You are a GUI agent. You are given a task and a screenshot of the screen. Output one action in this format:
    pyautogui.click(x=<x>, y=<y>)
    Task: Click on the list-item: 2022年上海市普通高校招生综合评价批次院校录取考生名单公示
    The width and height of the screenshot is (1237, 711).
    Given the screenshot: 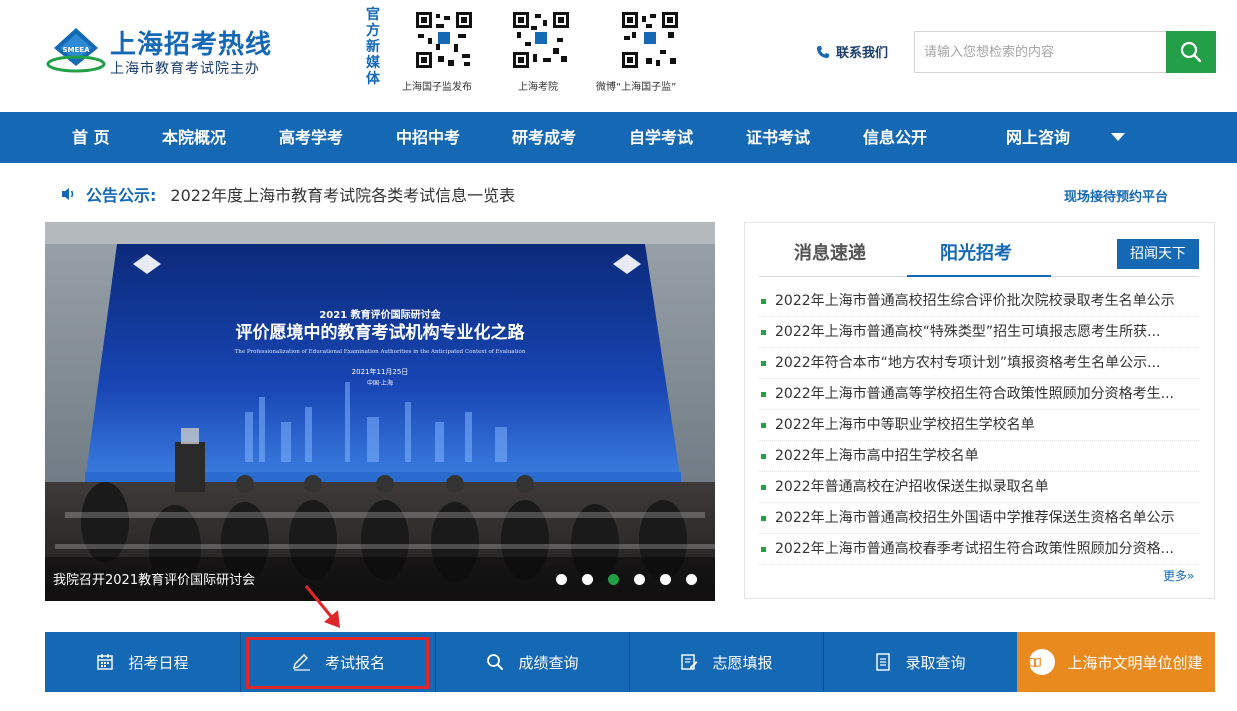 What is the action you would take?
    pyautogui.click(x=979, y=301)
    